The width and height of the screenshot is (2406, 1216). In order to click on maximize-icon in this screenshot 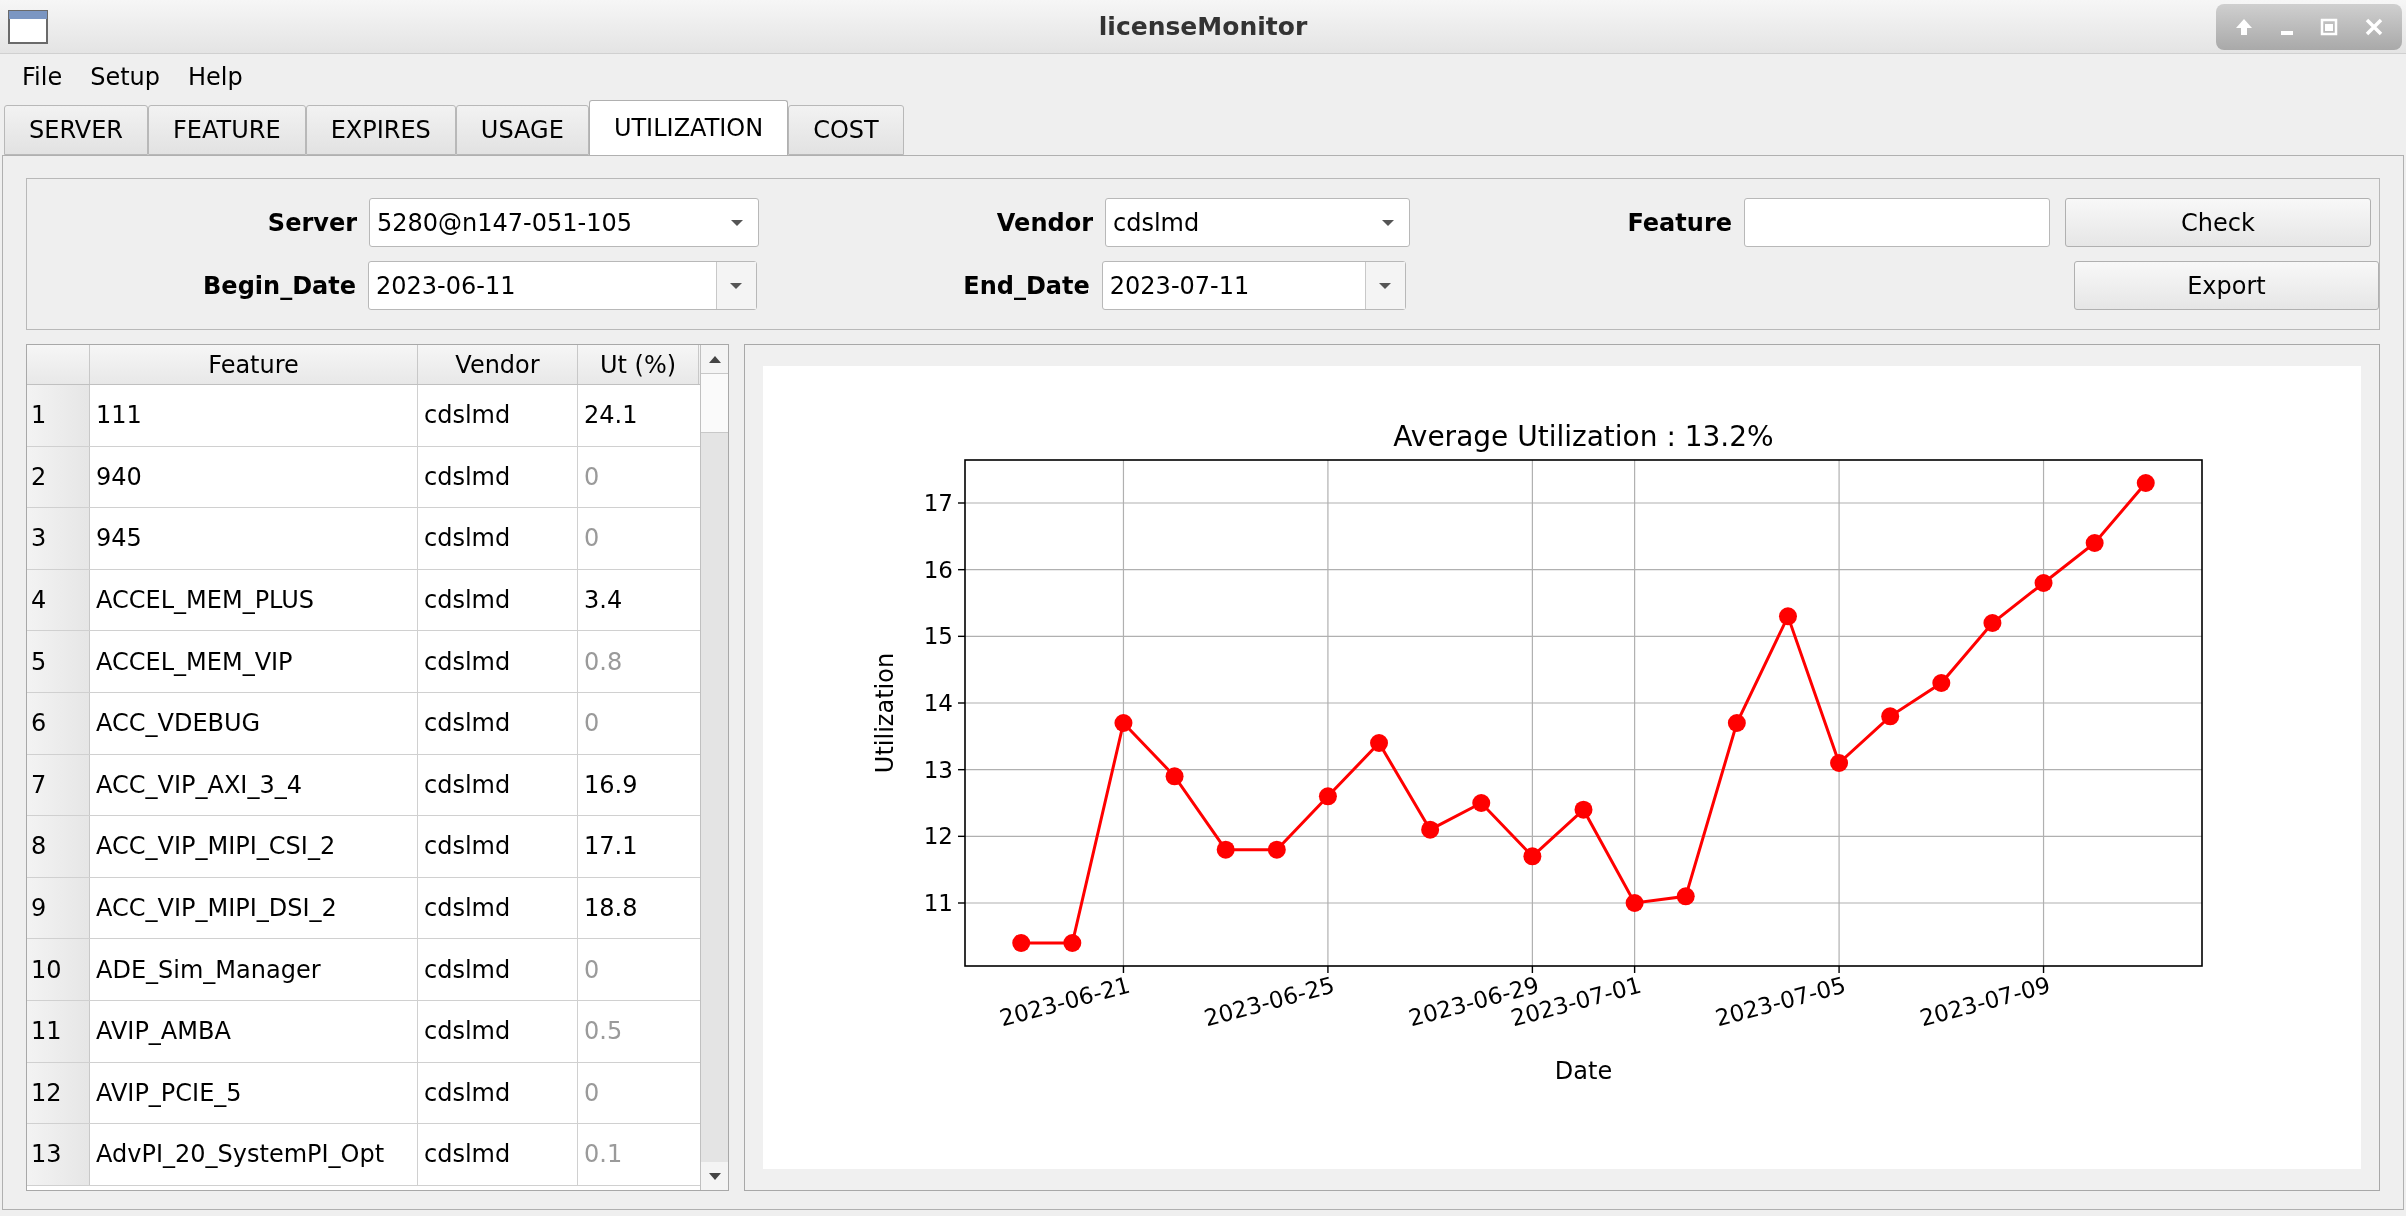, I will do `click(2329, 26)`.